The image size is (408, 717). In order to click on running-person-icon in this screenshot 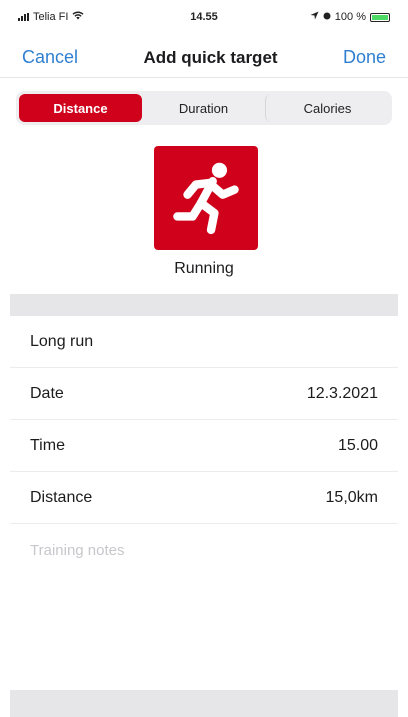, I will do `click(206, 198)`.